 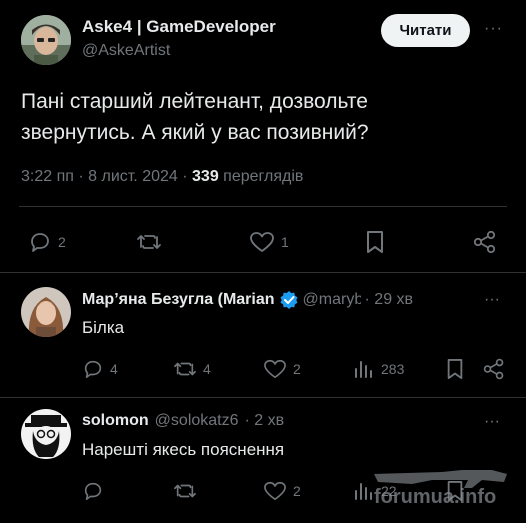 I want to click on main-author-avatar, so click(x=46, y=40).